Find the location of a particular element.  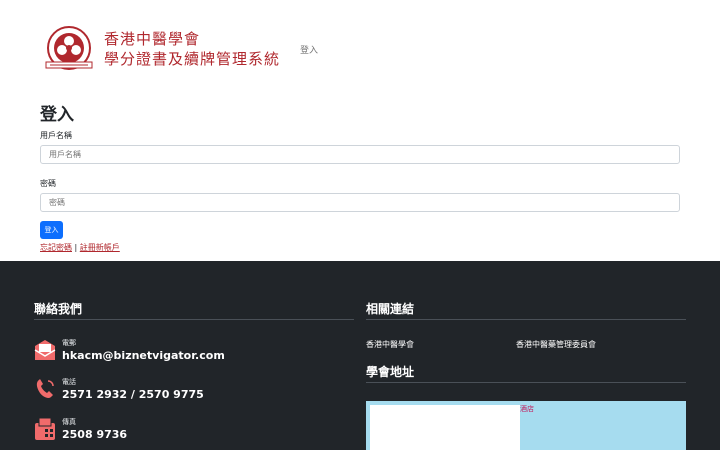

links-title: 相關連結 is located at coordinates (390, 309).